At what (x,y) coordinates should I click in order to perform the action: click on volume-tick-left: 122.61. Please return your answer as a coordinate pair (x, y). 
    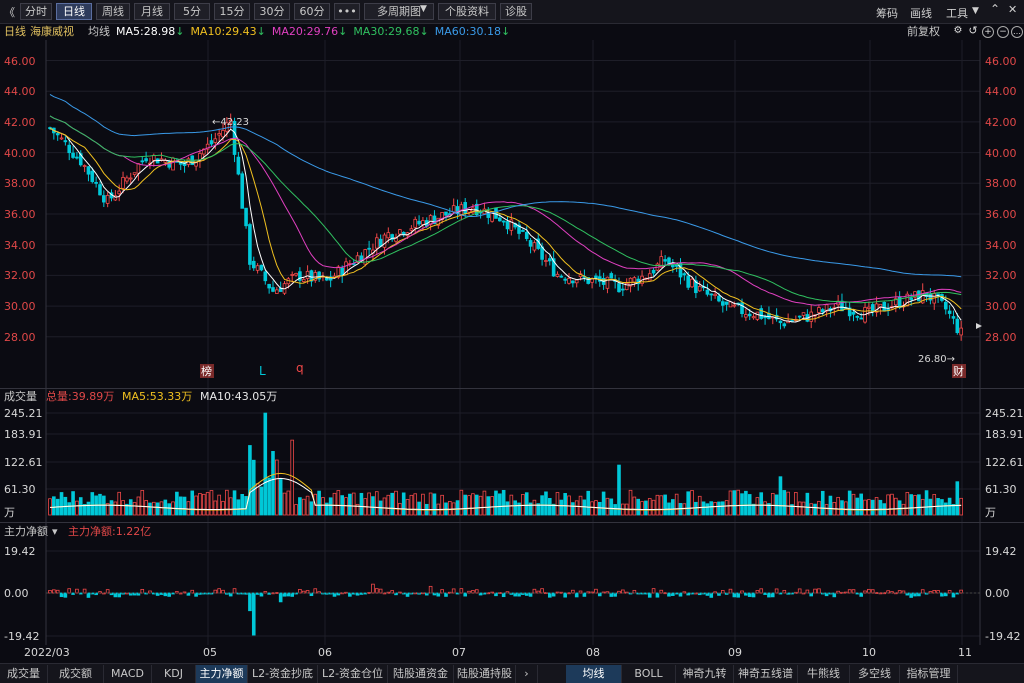
    Looking at the image, I should click on (23, 462).